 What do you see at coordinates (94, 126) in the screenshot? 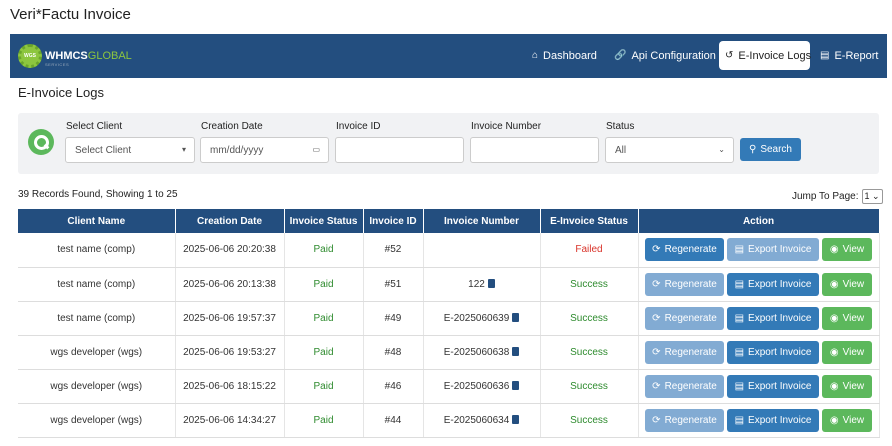
I see `client-label: Select Client` at bounding box center [94, 126].